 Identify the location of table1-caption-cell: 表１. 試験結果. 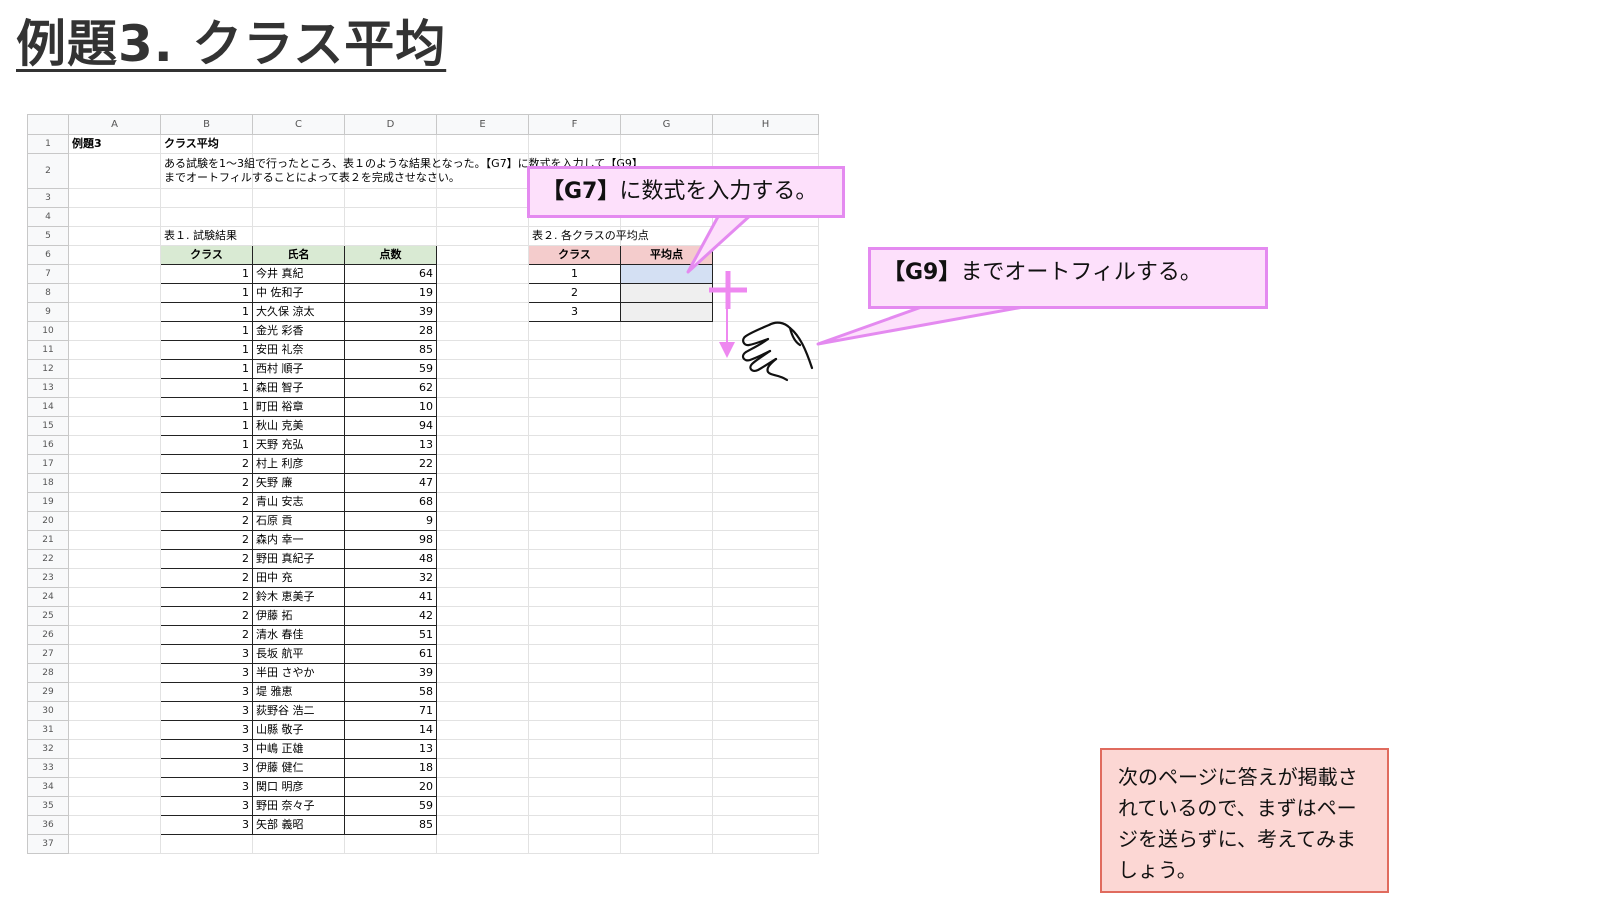
(206, 236).